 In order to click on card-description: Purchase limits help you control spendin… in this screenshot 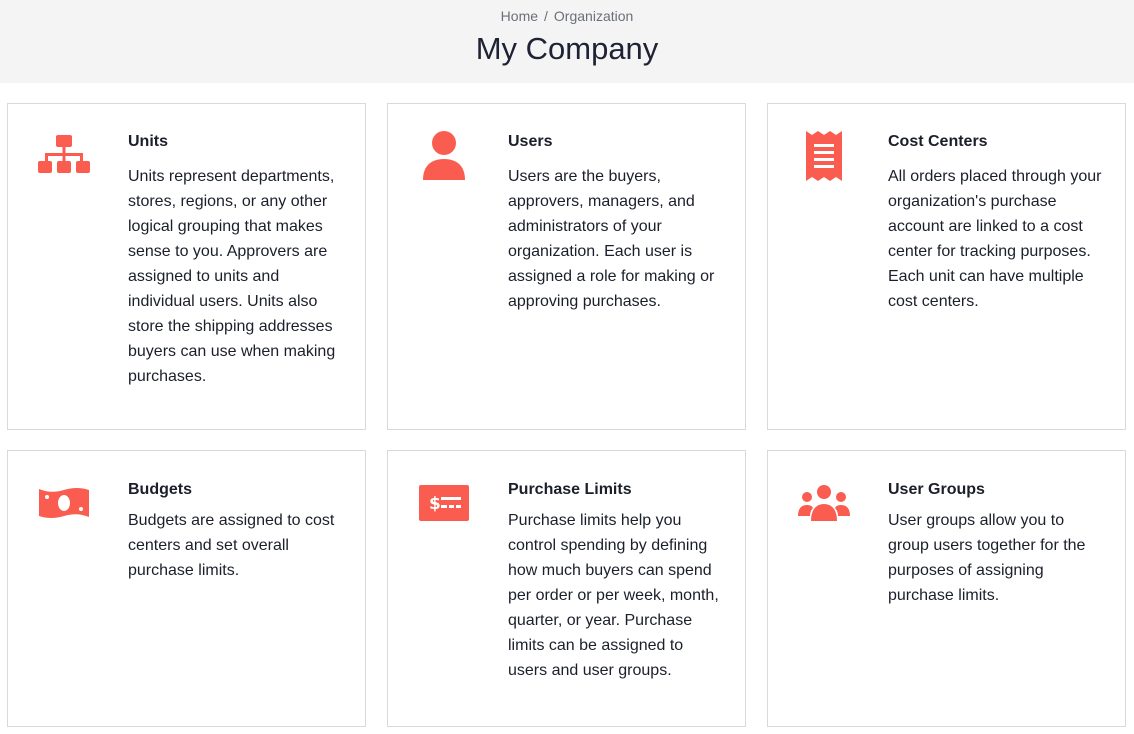, I will do `click(613, 595)`.